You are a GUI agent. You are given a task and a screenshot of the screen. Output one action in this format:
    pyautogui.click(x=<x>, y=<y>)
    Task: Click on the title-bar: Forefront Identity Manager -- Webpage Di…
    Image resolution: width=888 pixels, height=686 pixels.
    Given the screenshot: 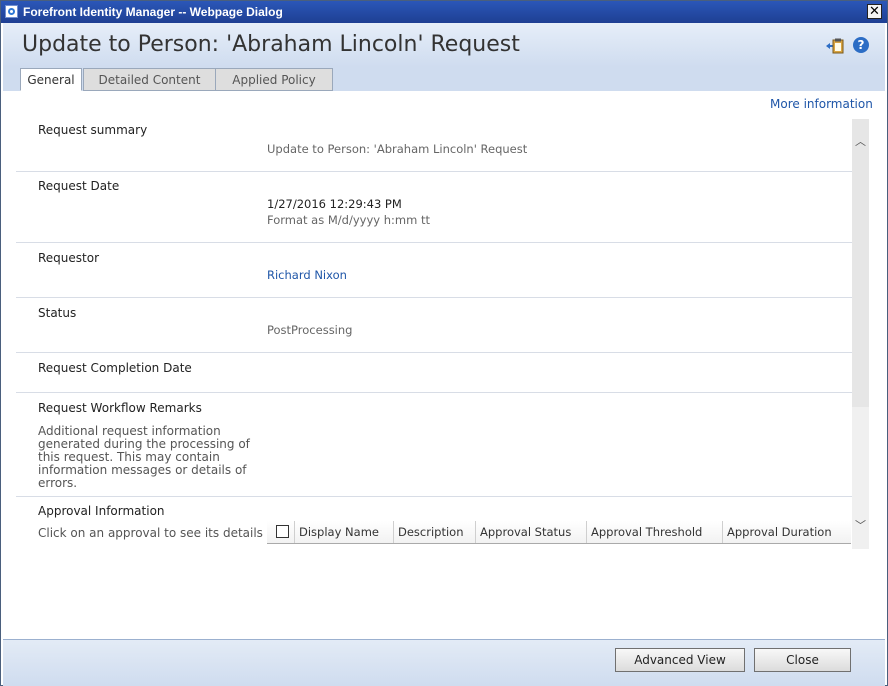 What is the action you would take?
    pyautogui.click(x=444, y=12)
    